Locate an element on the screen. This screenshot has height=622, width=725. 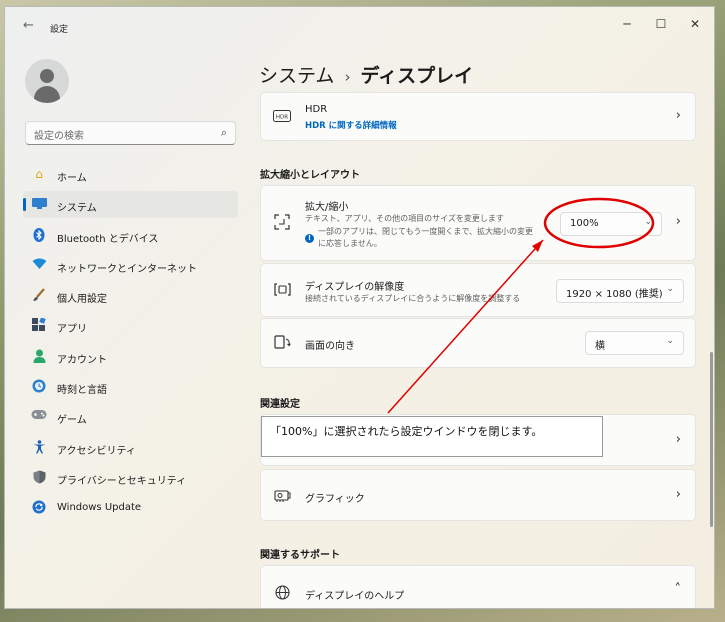
sidebar-item-system: システム is located at coordinates (130, 205).